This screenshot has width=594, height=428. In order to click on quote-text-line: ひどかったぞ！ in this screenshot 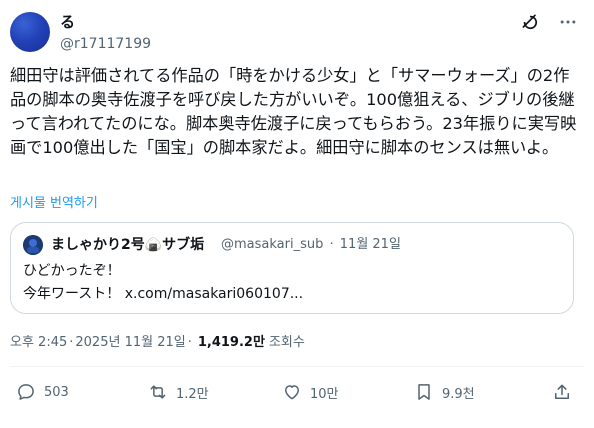, I will do `click(72, 271)`.